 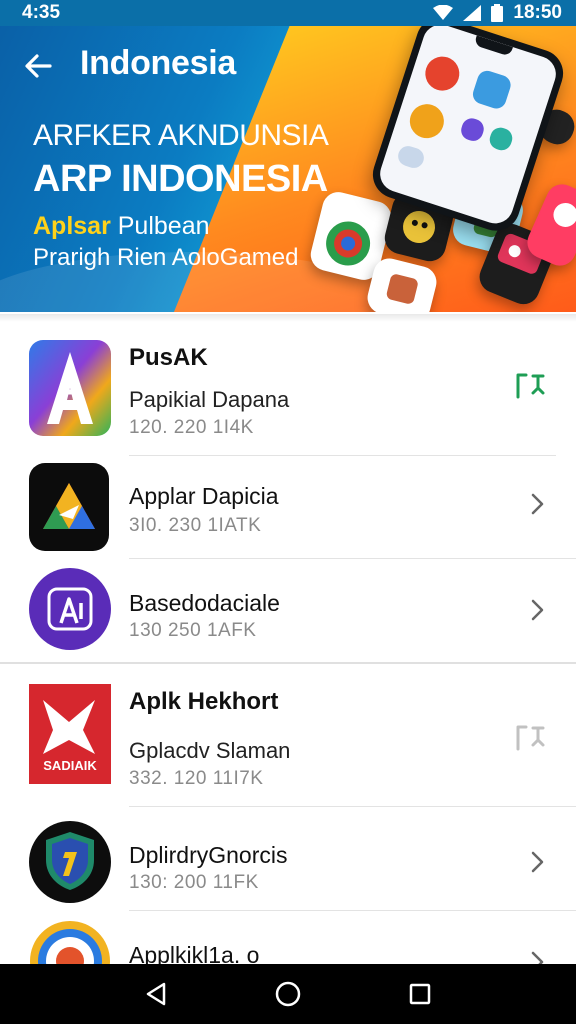 What do you see at coordinates (38, 68) in the screenshot?
I see `back-arrow-icon` at bounding box center [38, 68].